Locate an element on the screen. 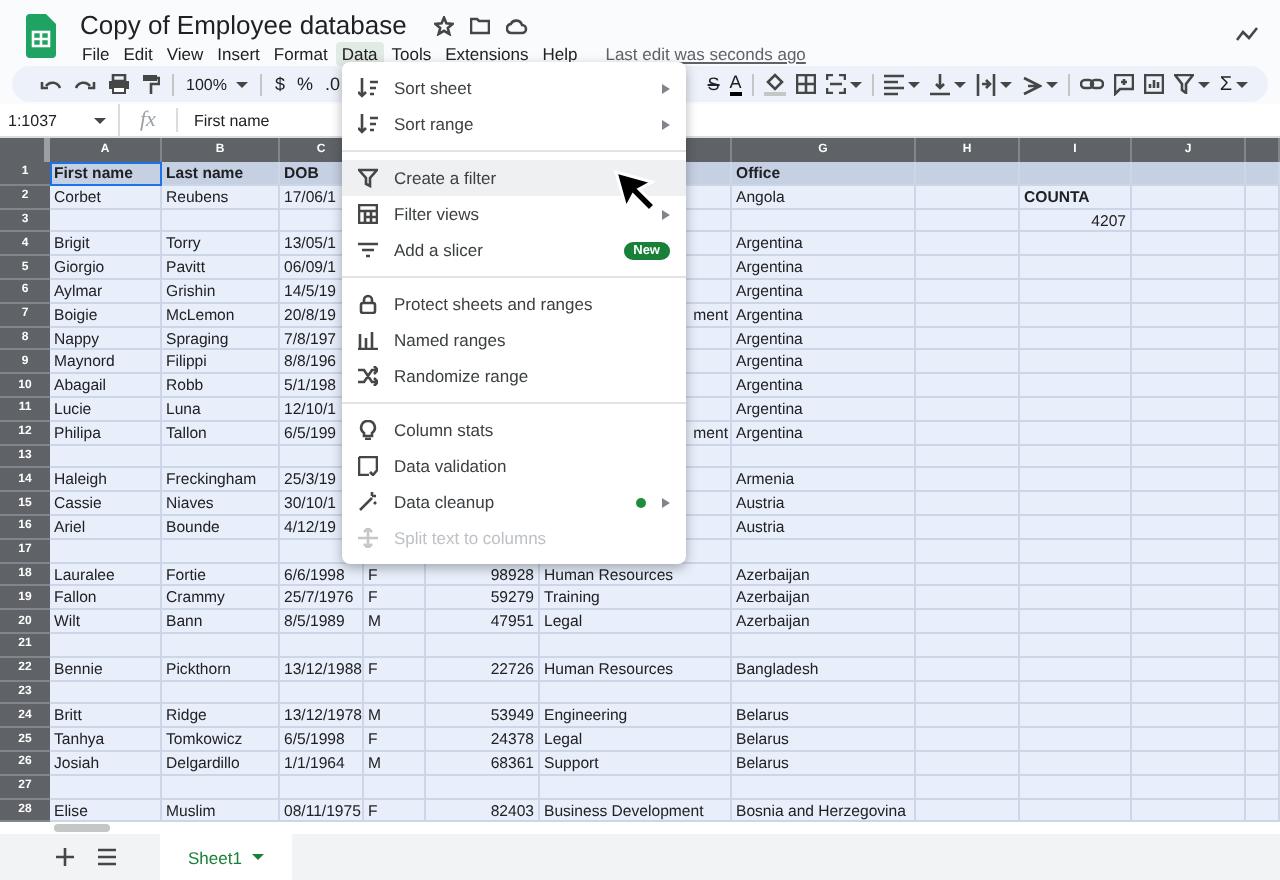 This screenshot has width=1280, height=880. menu-item: Edit is located at coordinates (138, 54).